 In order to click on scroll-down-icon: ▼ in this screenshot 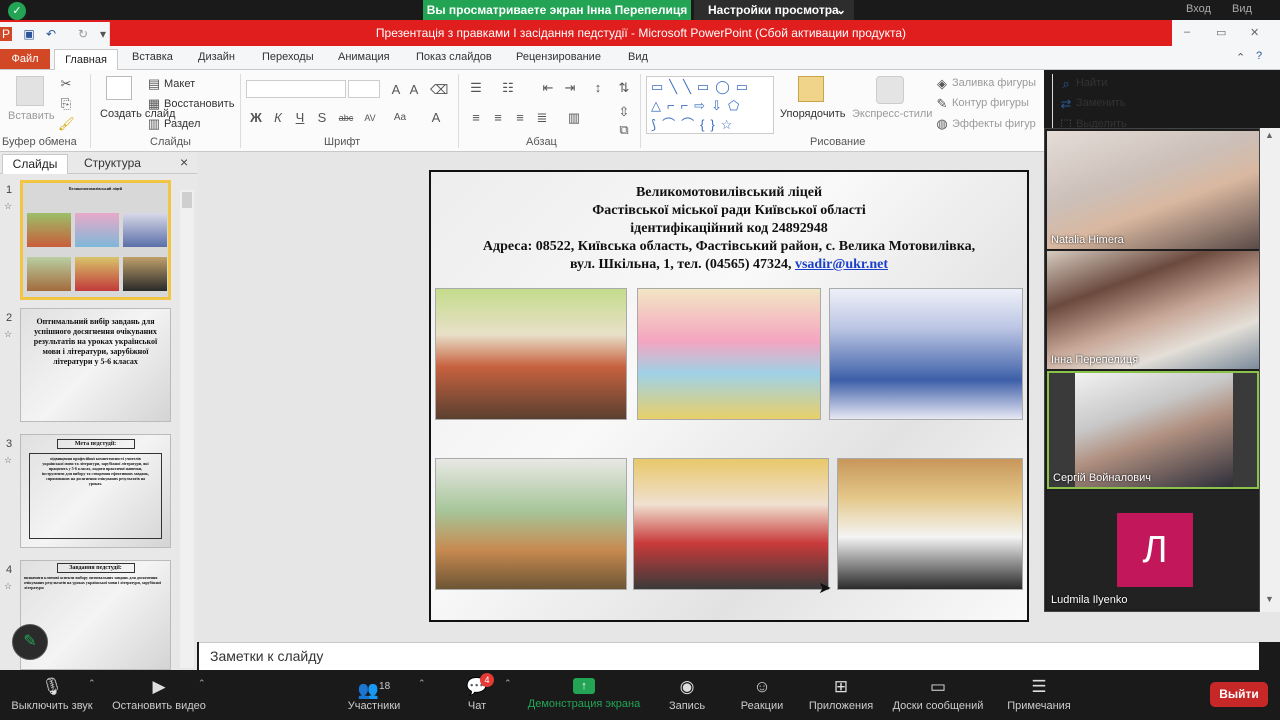, I will do `click(1269, 599)`.